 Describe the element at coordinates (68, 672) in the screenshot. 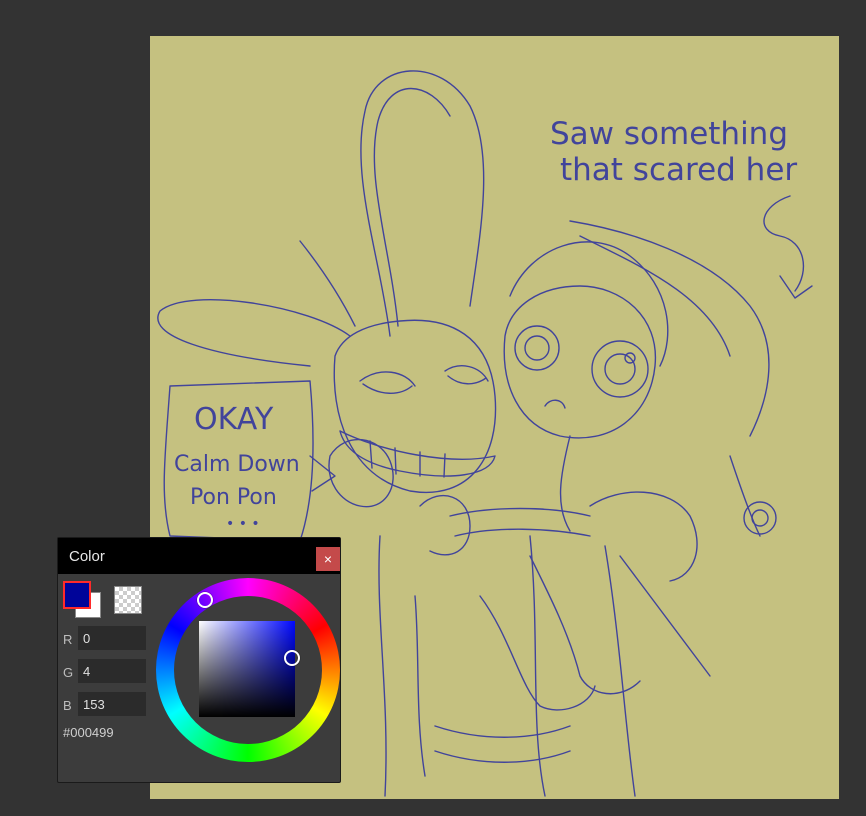

I see `green-label: G` at that location.